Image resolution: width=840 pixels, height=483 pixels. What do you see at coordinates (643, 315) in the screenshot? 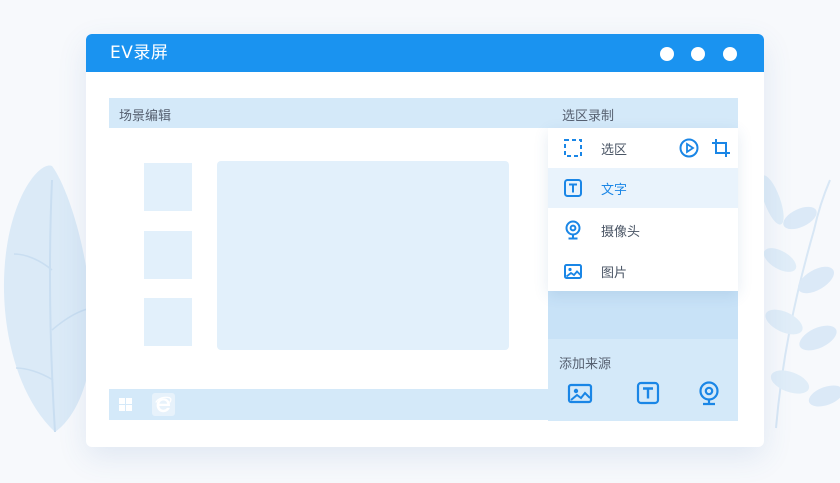
I see `sidebar-panel` at bounding box center [643, 315].